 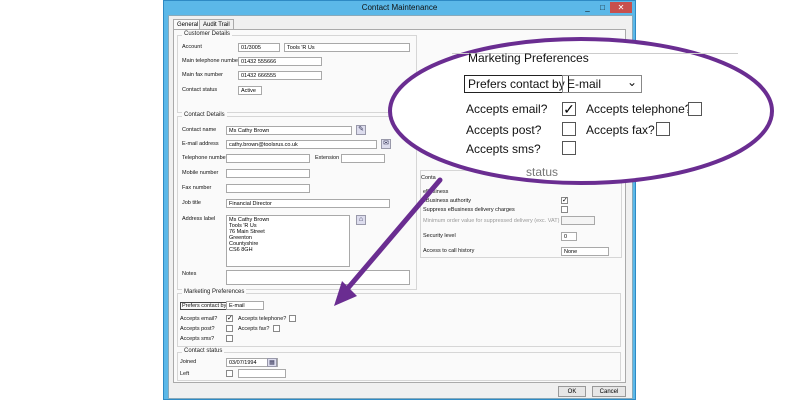 I want to click on callout-accepts-email-checkbox: ✓, so click(x=569, y=109).